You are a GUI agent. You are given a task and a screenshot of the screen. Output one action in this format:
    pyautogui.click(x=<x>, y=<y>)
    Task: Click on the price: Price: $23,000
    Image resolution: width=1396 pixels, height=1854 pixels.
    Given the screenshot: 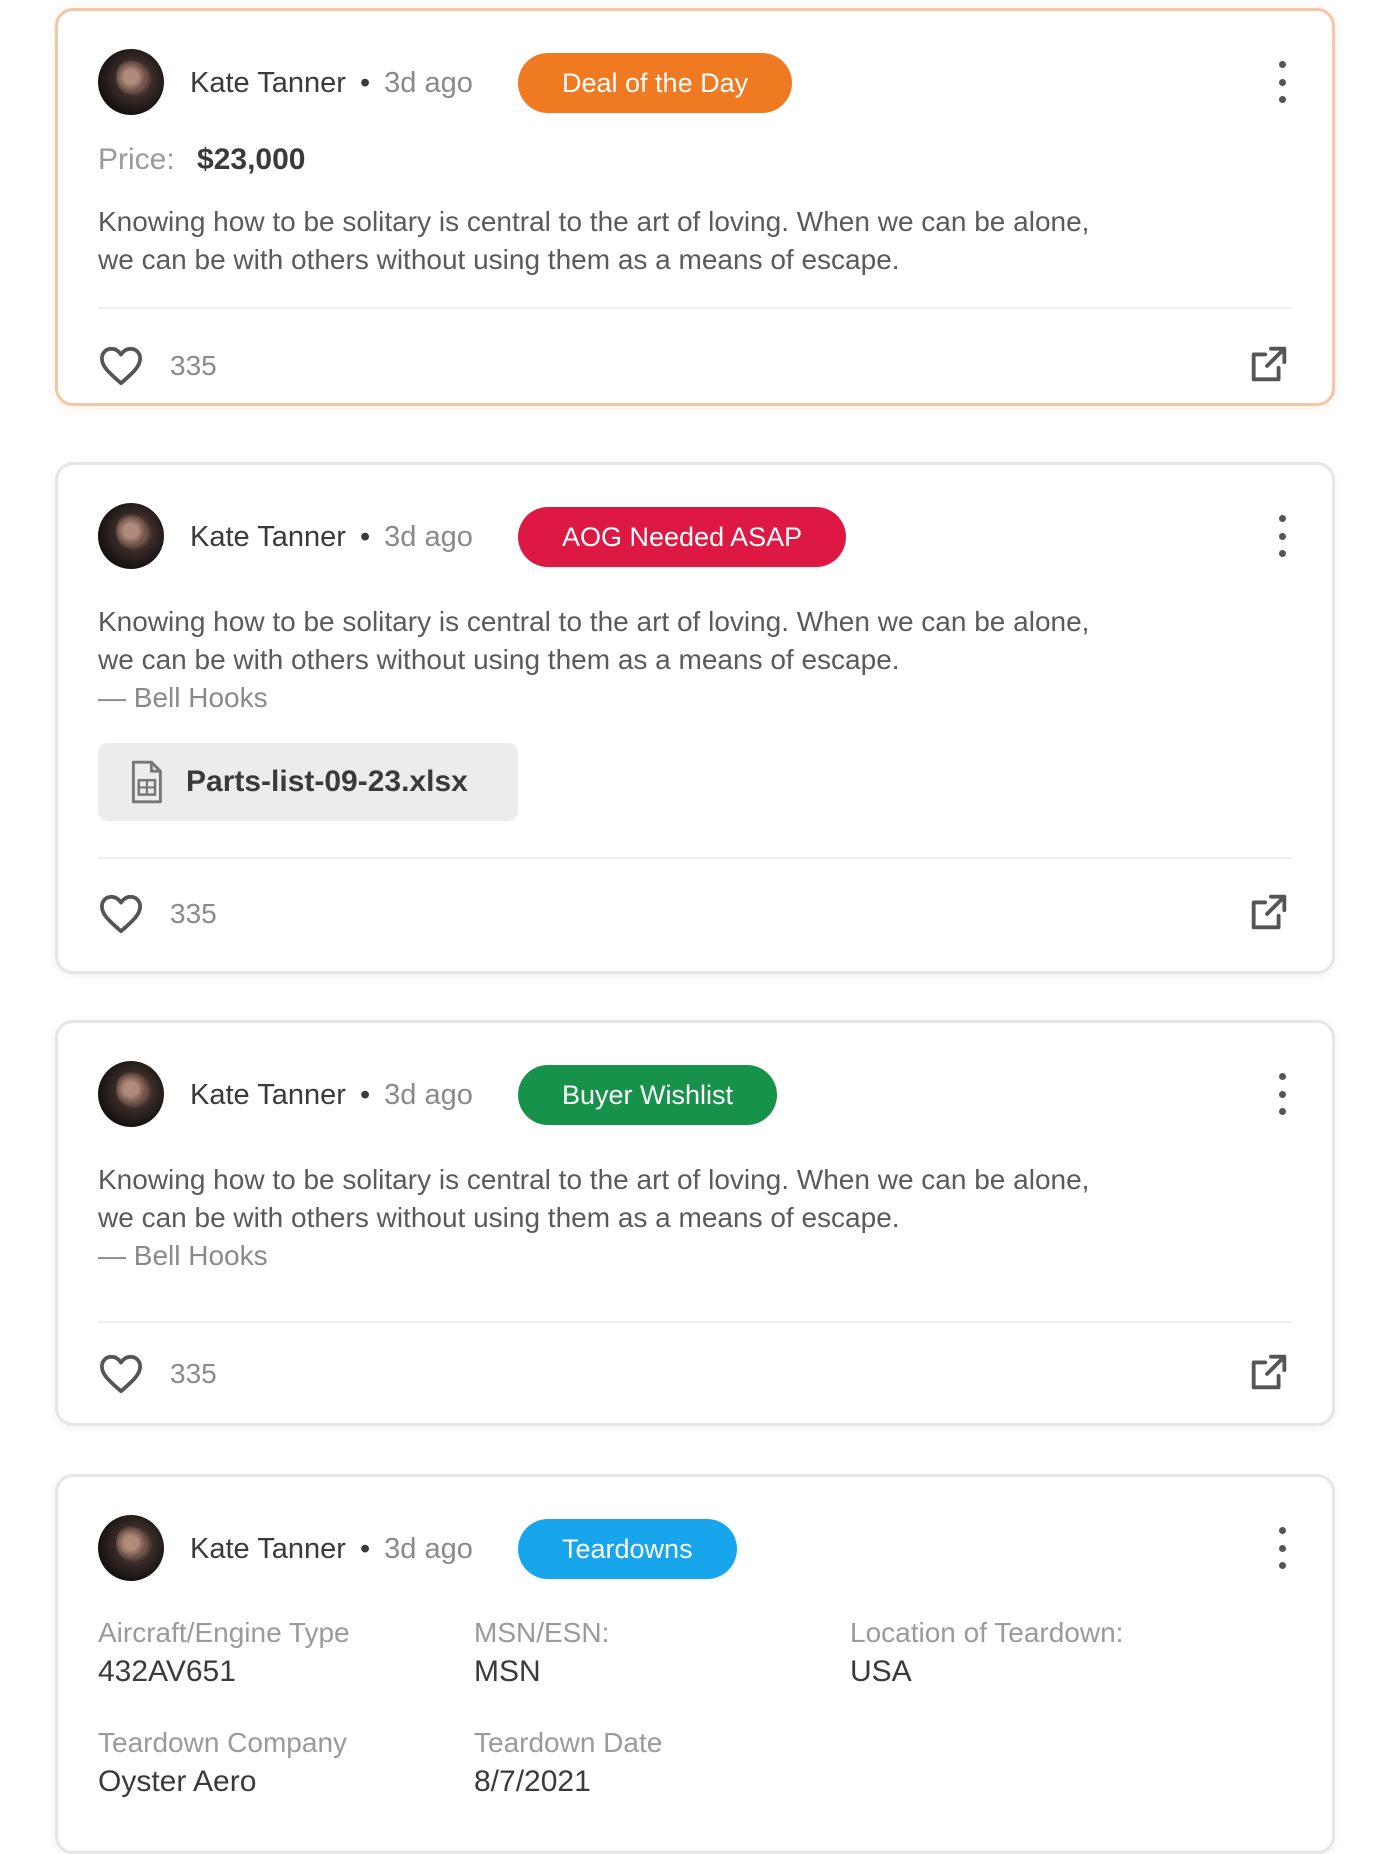 What is the action you would take?
    pyautogui.click(x=201, y=160)
    